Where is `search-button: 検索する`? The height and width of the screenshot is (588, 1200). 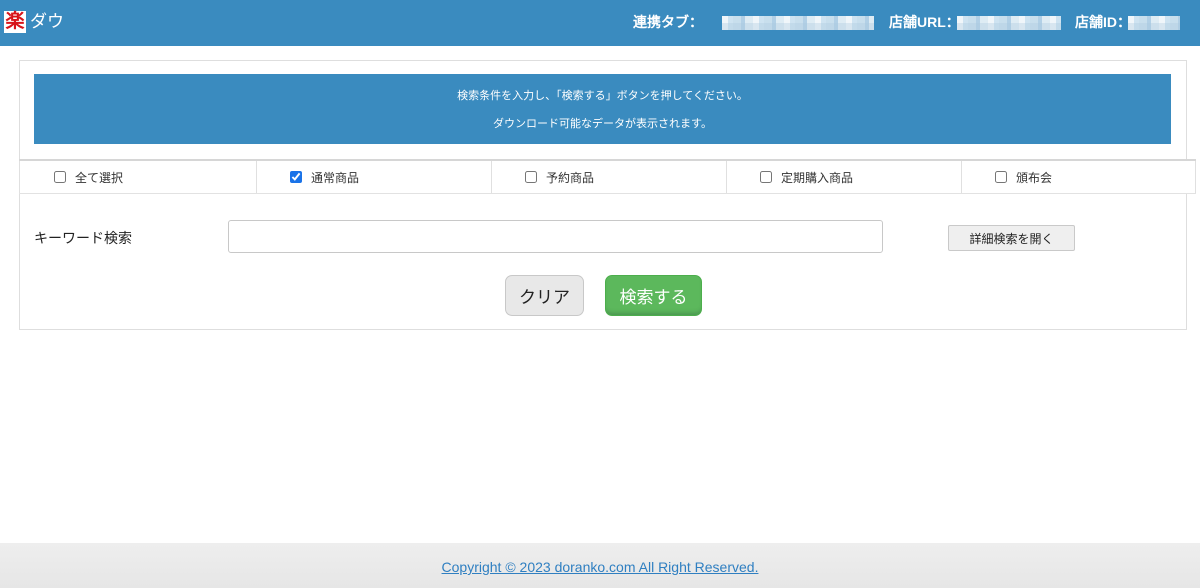 search-button: 検索する is located at coordinates (653, 295).